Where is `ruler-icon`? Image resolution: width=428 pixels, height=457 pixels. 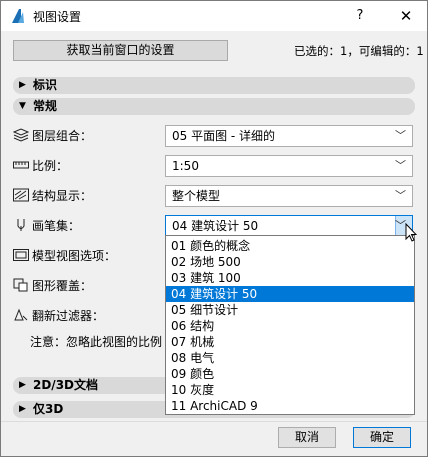 ruler-icon is located at coordinates (21, 165).